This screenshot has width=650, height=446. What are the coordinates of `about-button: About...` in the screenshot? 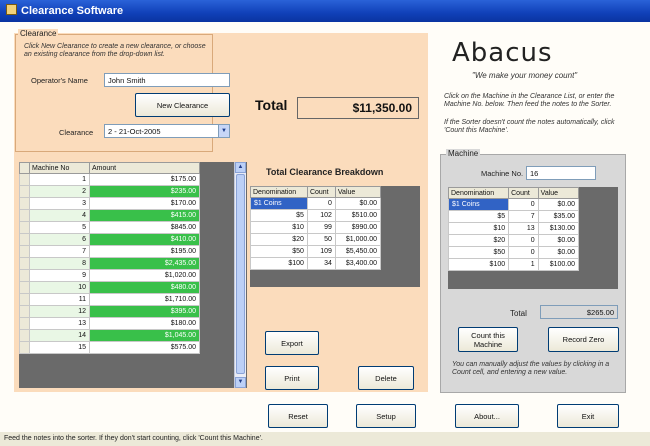 It's located at (487, 416).